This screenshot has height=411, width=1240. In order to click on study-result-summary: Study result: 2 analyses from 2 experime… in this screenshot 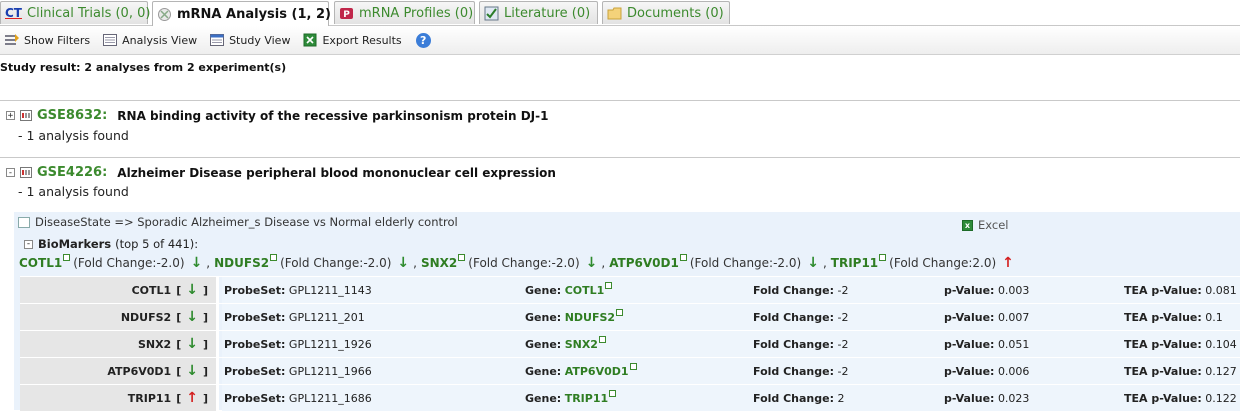, I will do `click(143, 67)`.